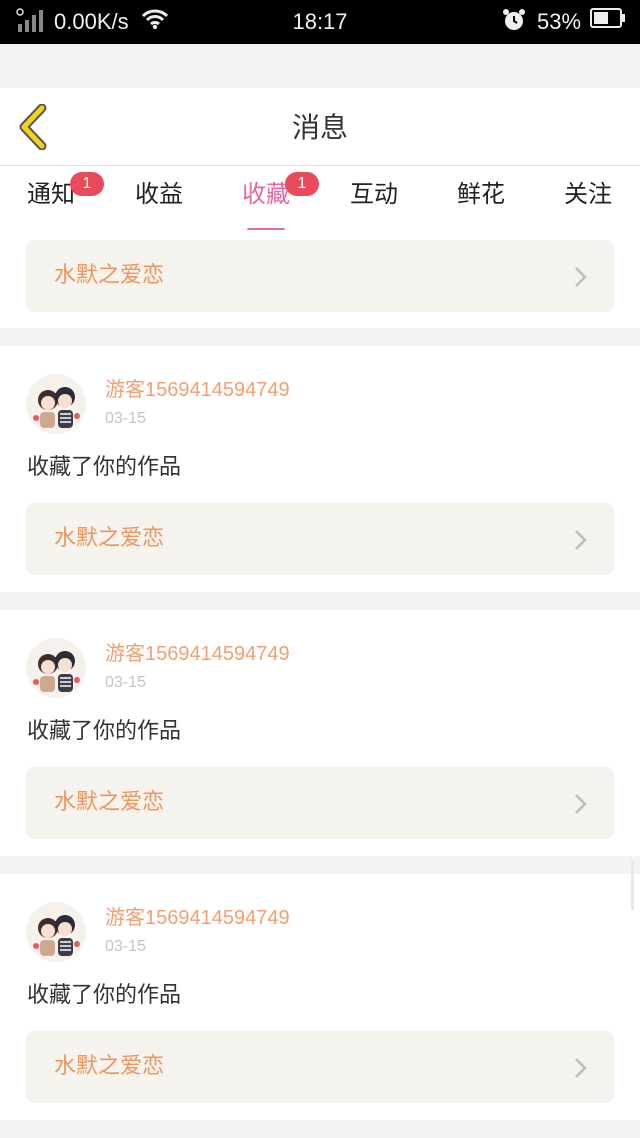  I want to click on status-bar: 0.00K/s 18:17 53%, so click(320, 22).